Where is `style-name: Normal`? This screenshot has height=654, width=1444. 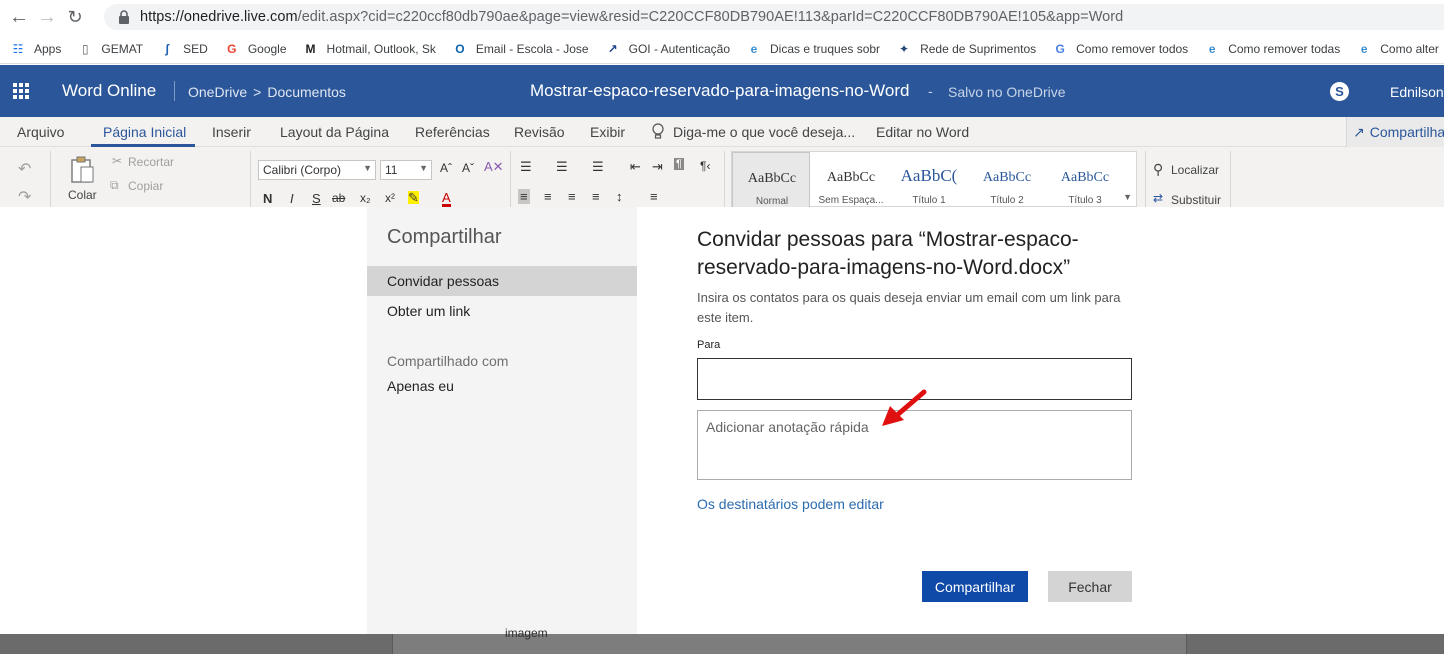
style-name: Normal is located at coordinates (772, 201).